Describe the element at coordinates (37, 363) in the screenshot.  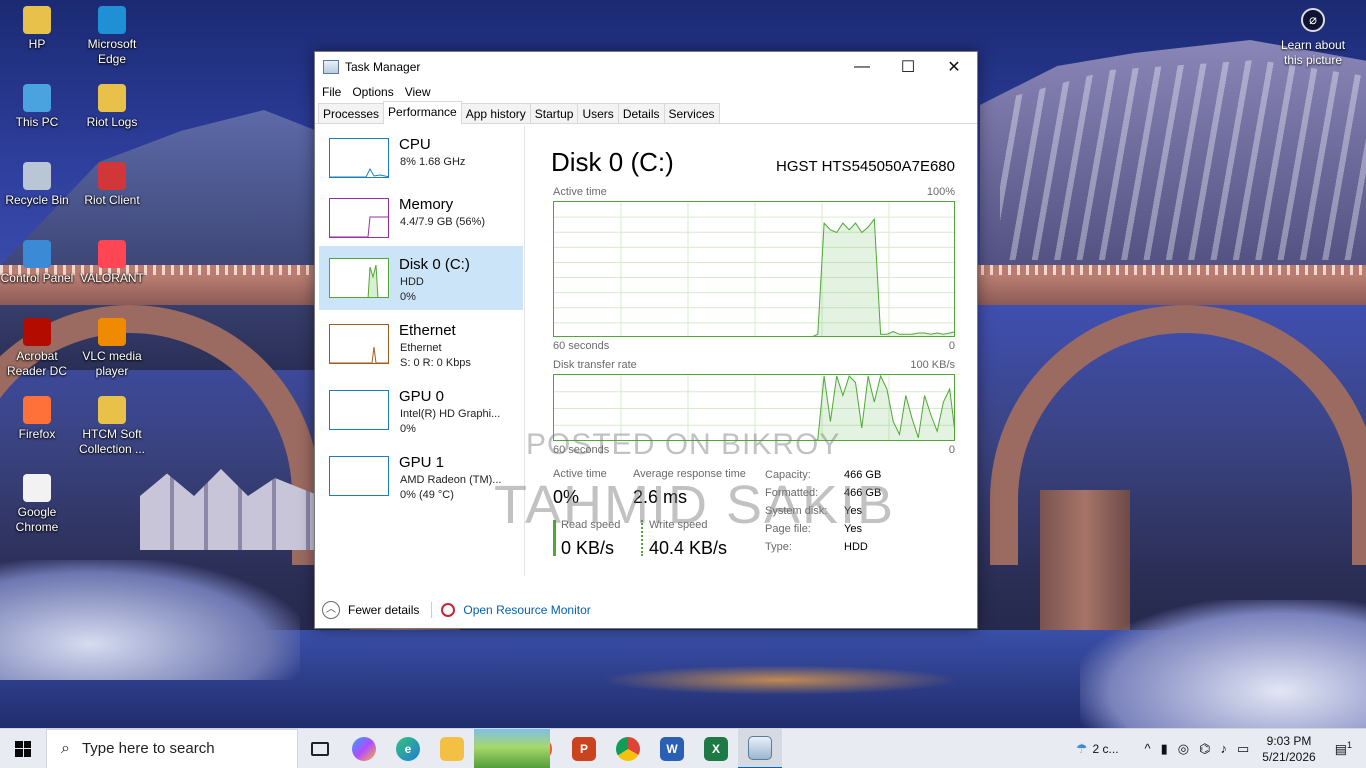
I see `desktop-icon-label: Acrobat Reader DC` at that location.